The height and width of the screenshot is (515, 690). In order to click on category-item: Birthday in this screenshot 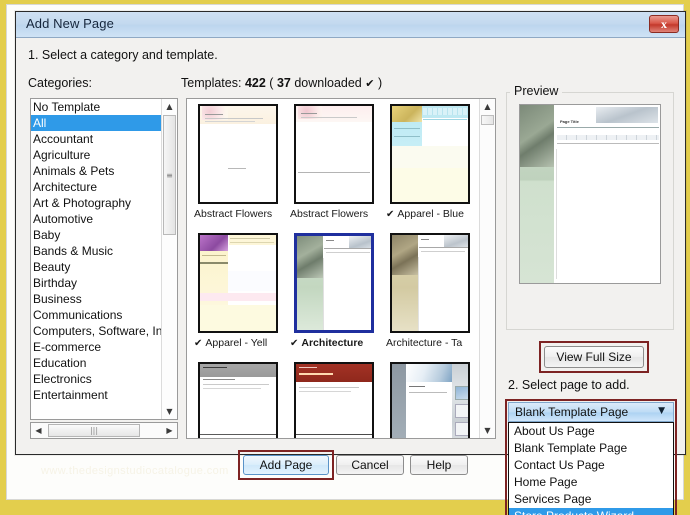, I will do `click(96, 283)`.